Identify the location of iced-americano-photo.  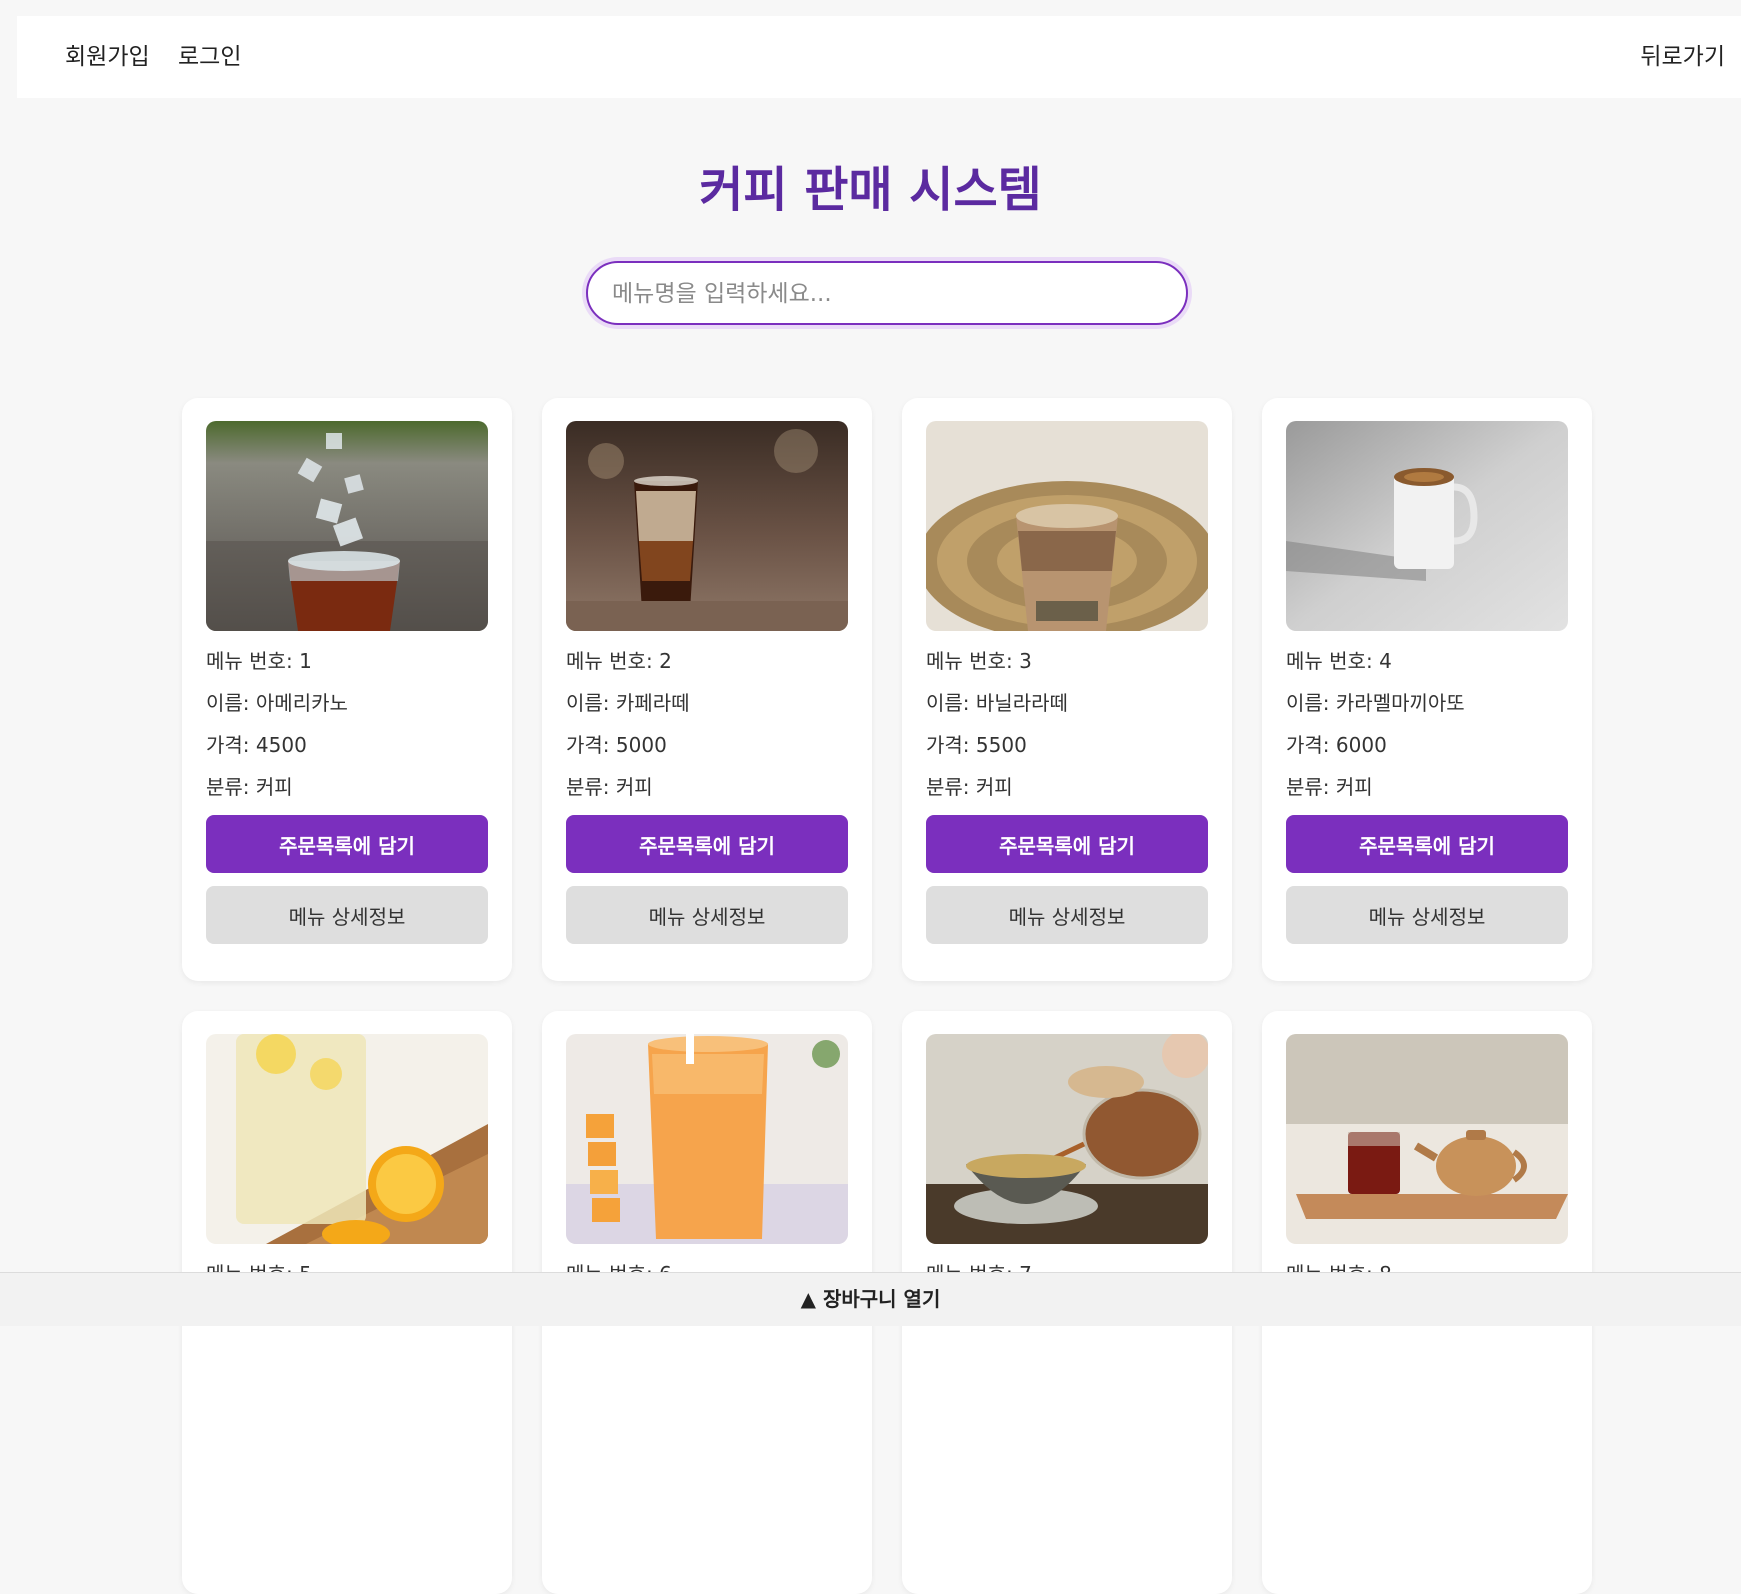
(347, 526).